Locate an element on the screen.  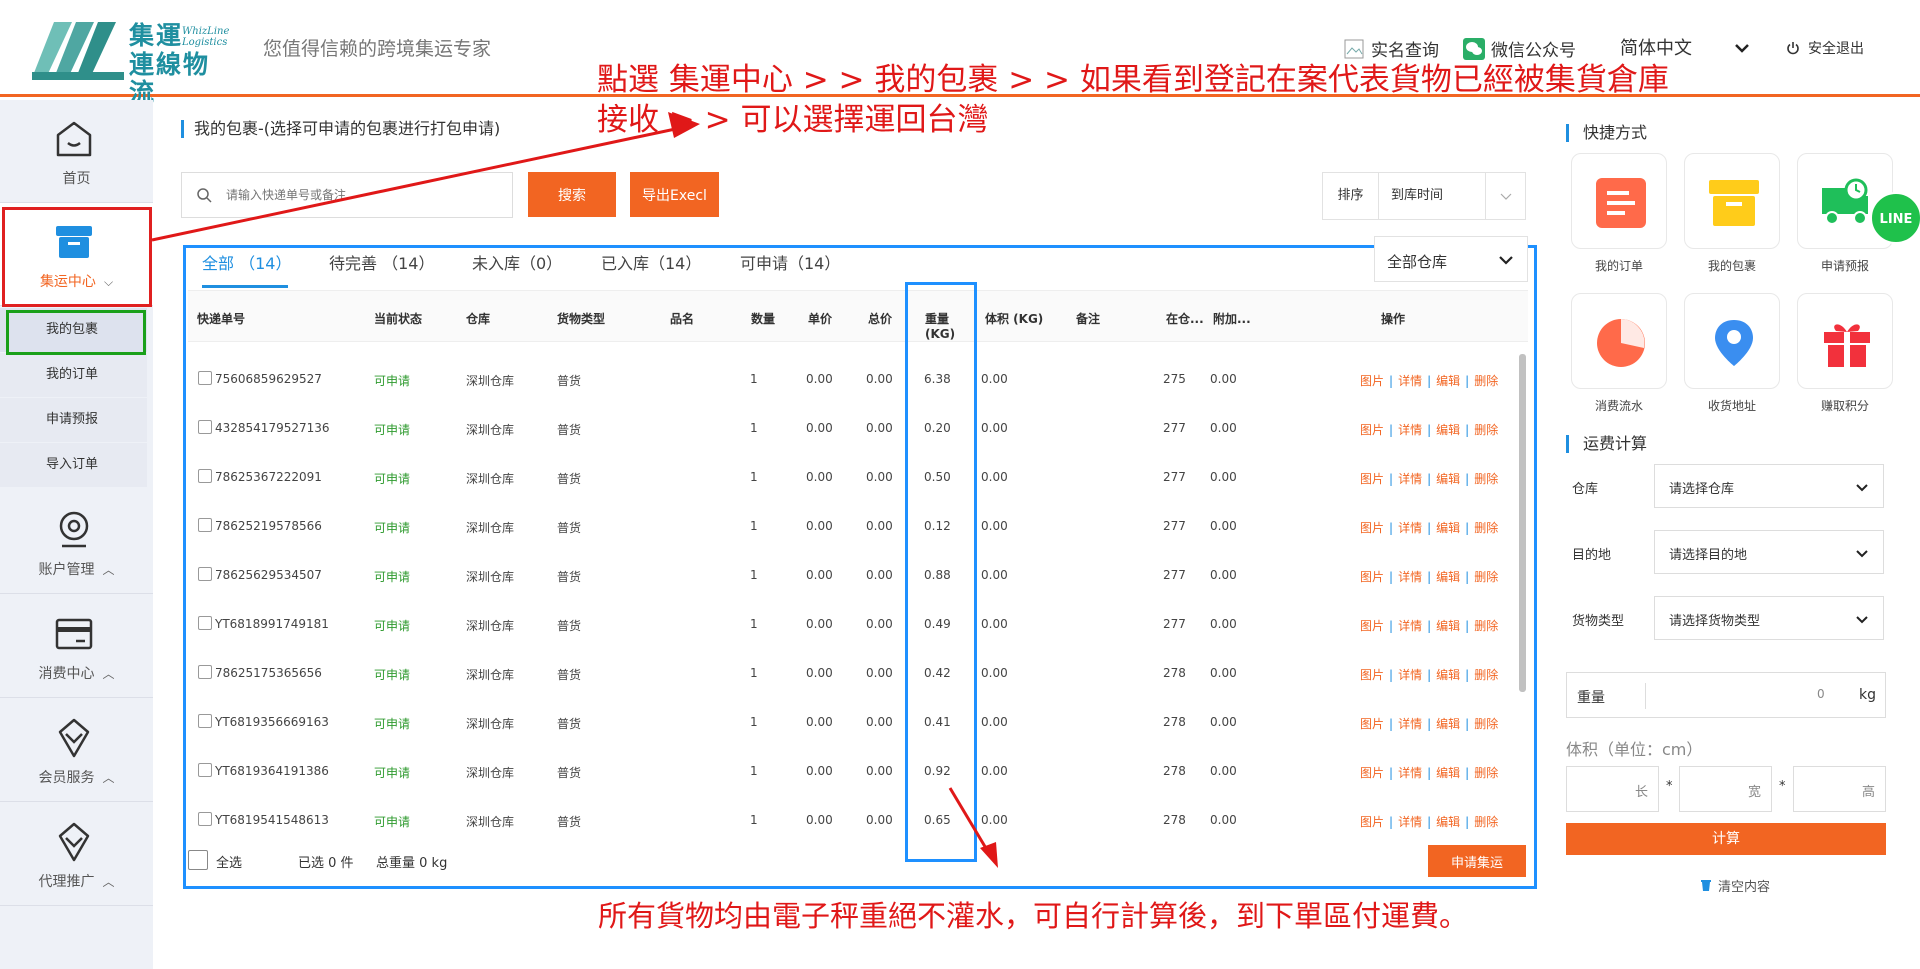
quick-label: 申请预报 is located at coordinates (1844, 266).